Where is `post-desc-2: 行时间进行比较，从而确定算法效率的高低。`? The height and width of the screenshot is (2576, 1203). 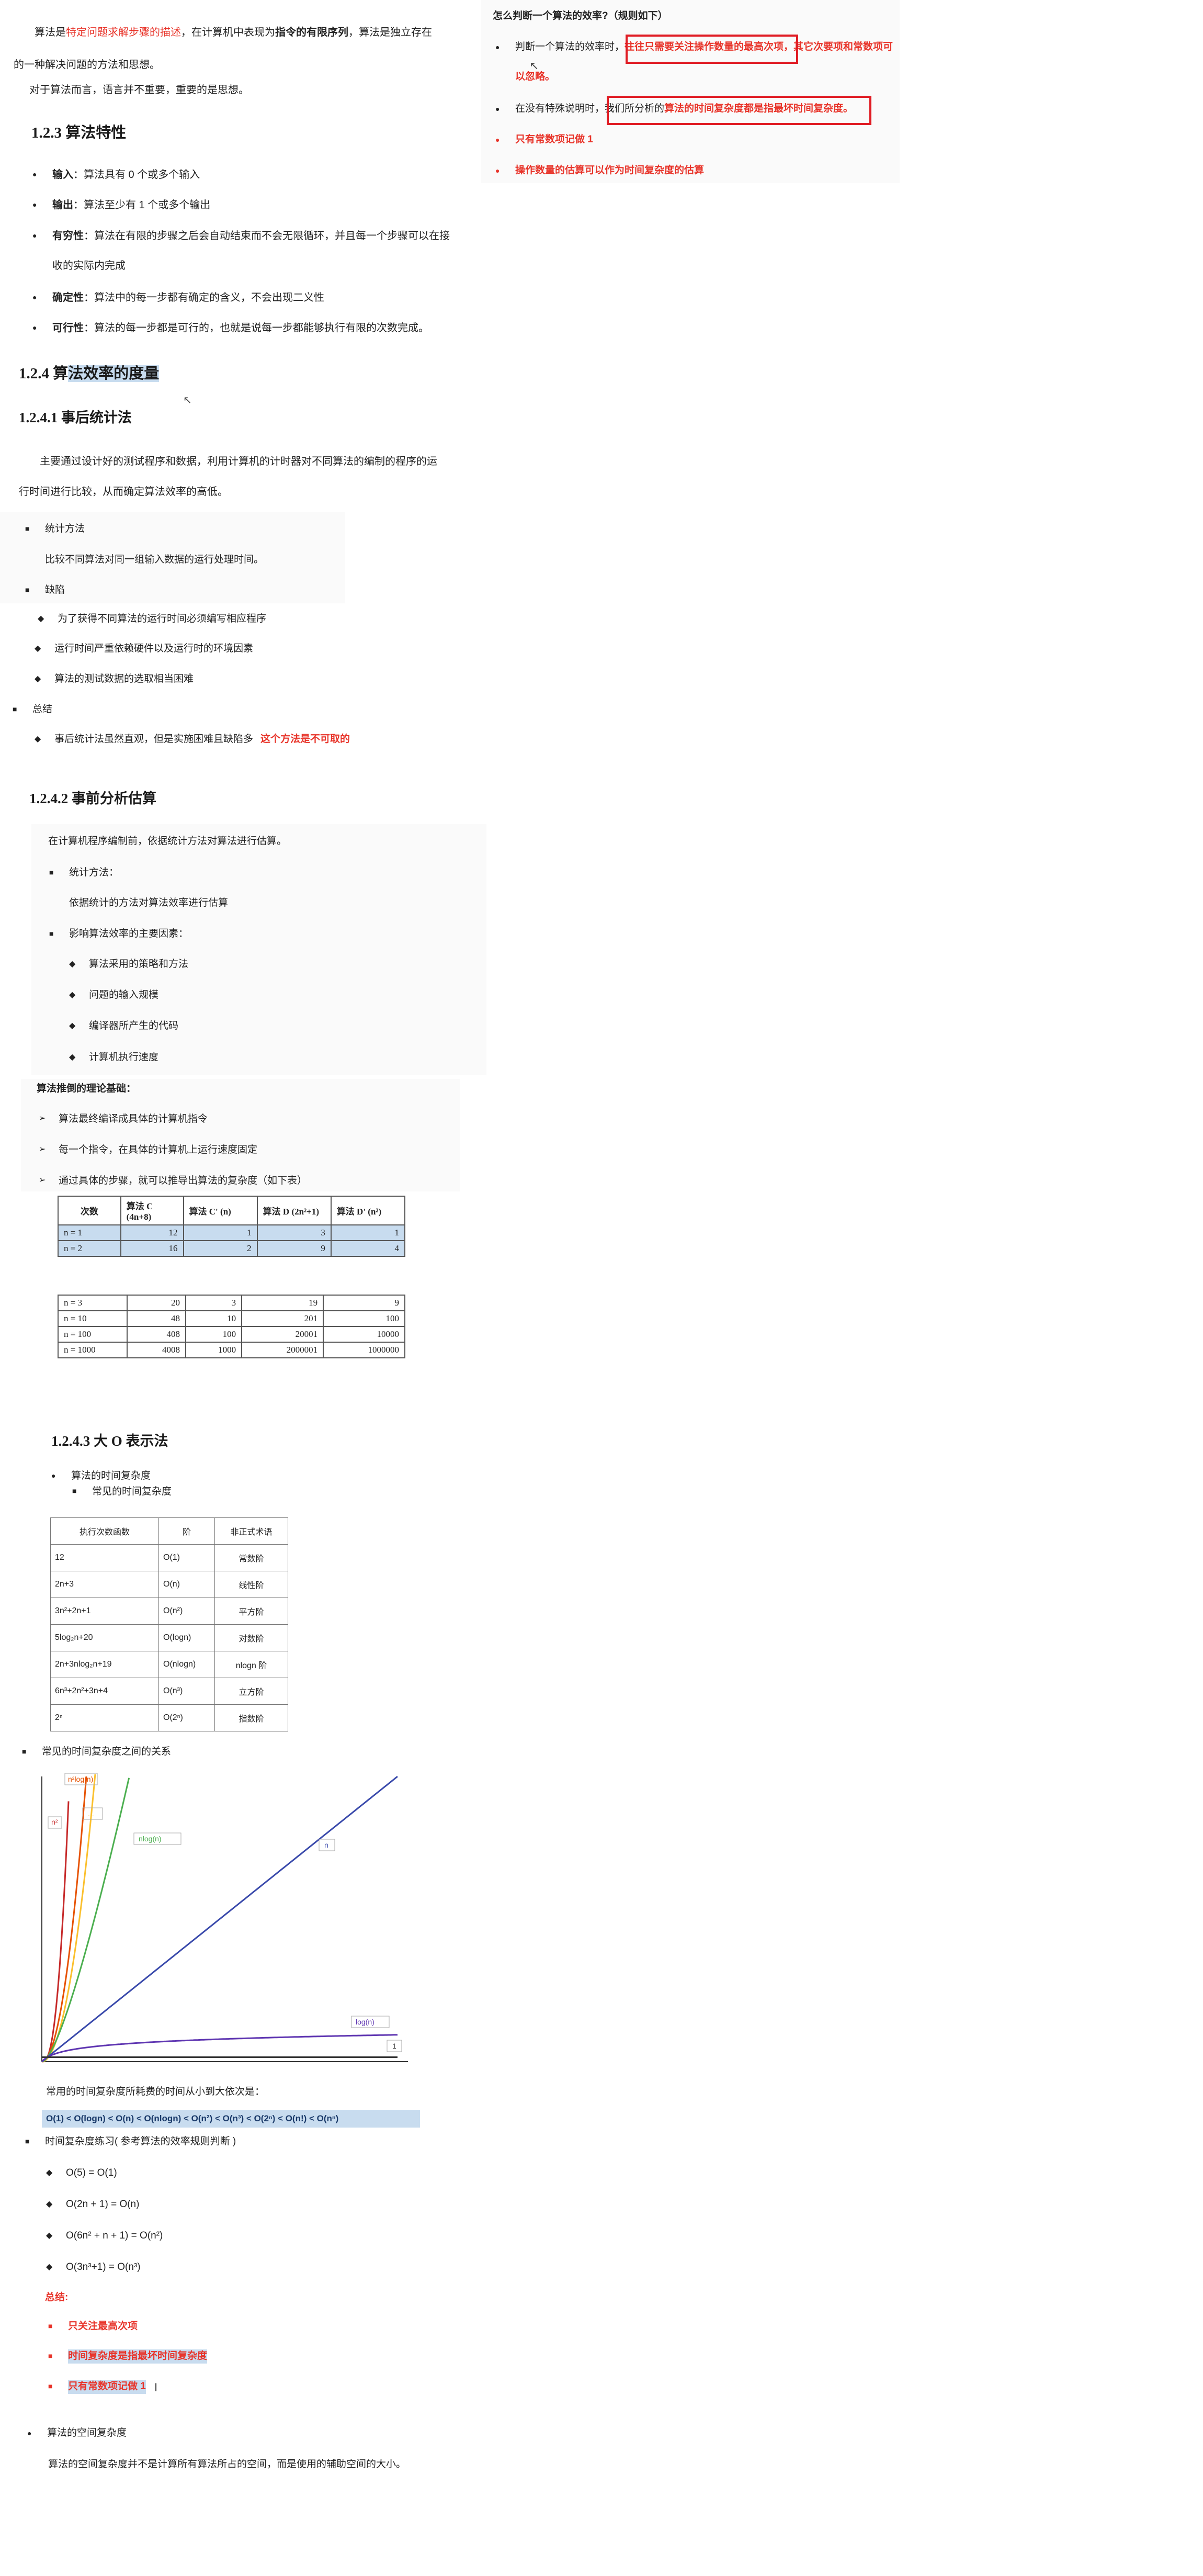 post-desc-2: 行时间进行比较，从而确定算法效率的高低。 is located at coordinates (124, 492).